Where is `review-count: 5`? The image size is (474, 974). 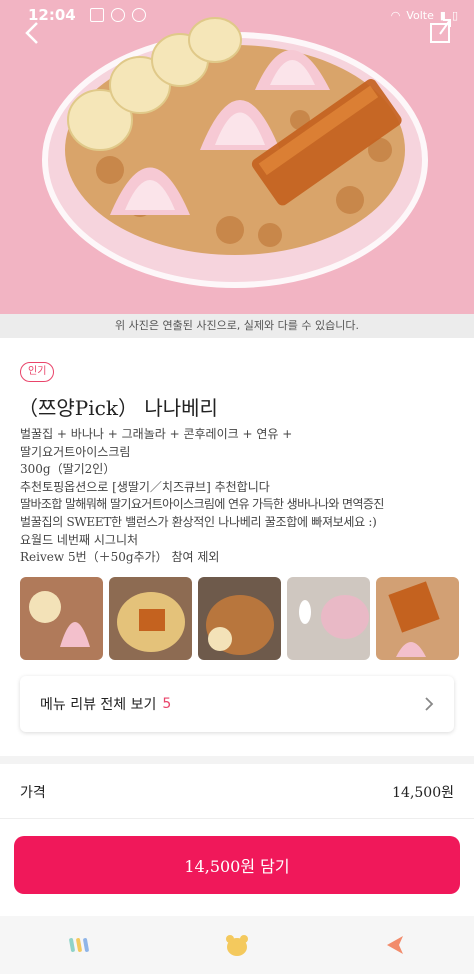
review-count: 5 is located at coordinates (167, 704).